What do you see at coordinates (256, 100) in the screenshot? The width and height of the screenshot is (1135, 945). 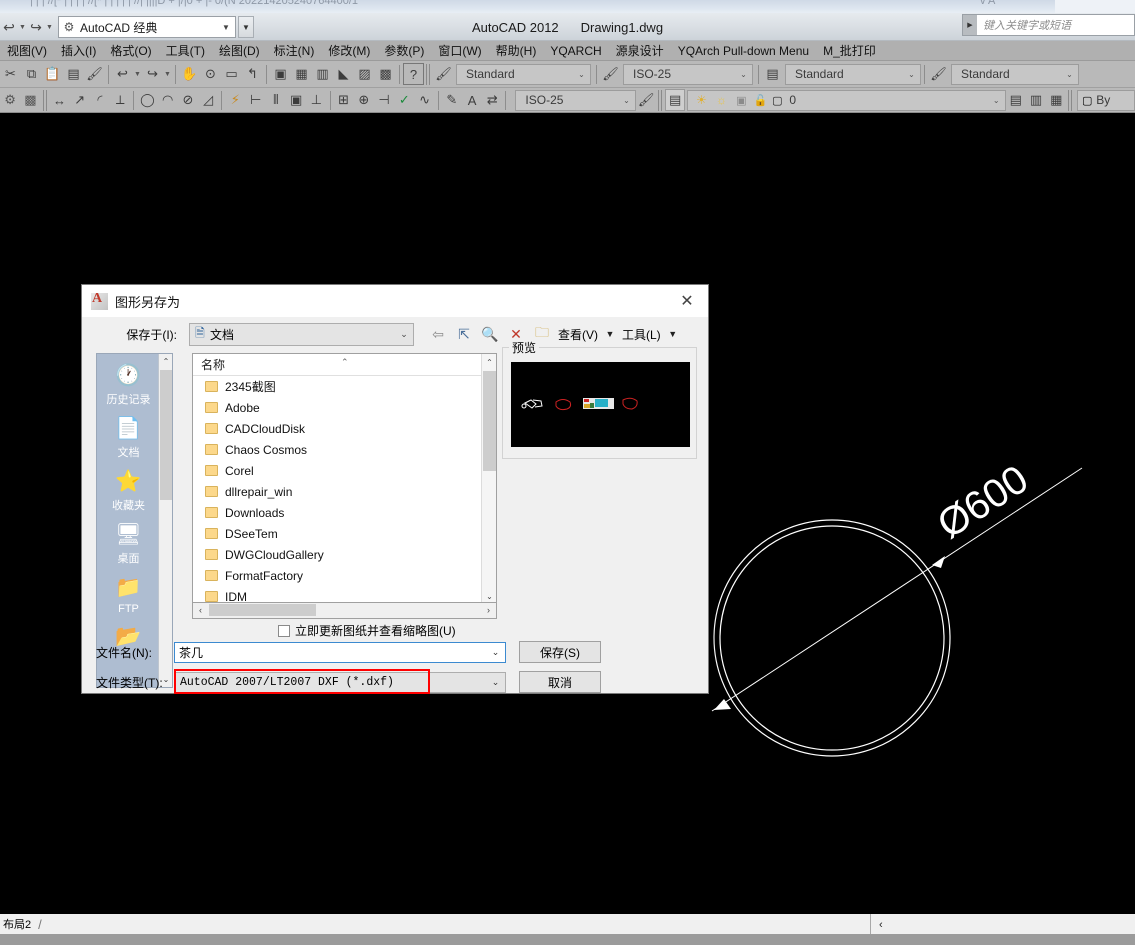 I see `baseline-dimension-icon: ⊢` at bounding box center [256, 100].